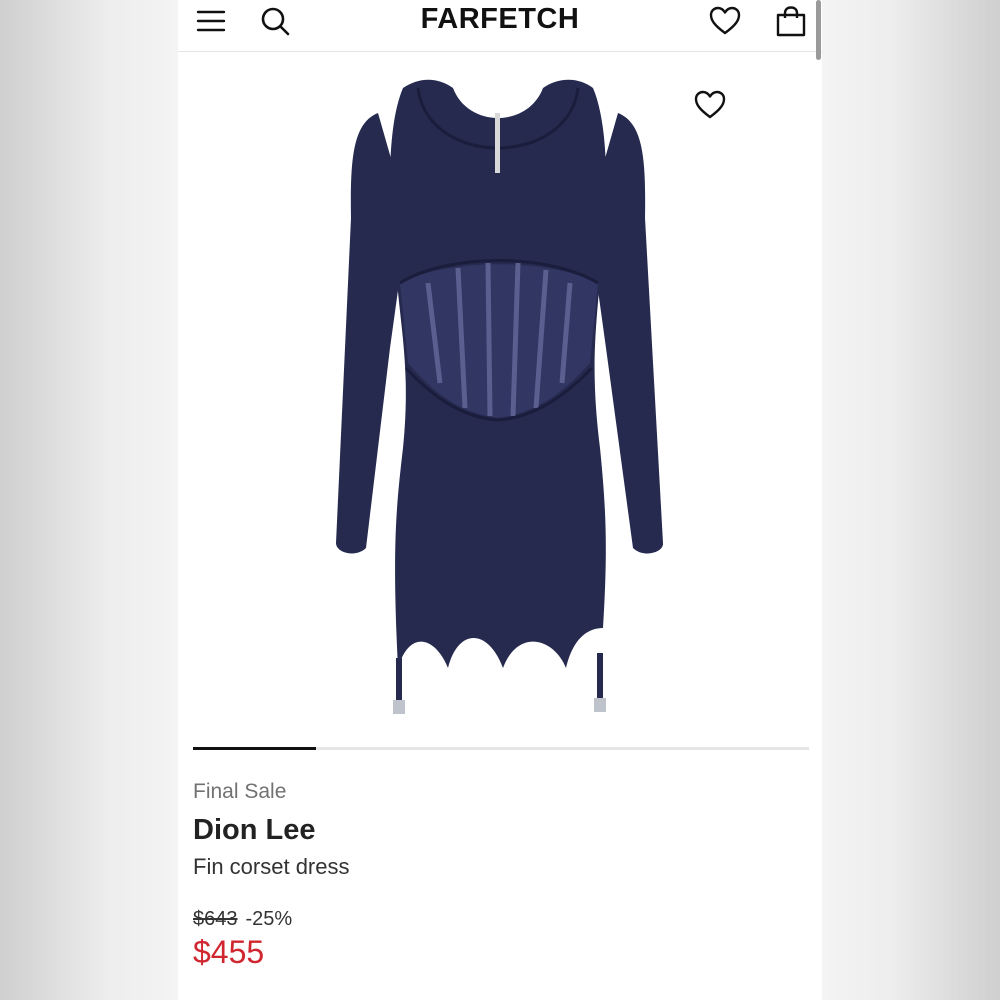 Image resolution: width=1000 pixels, height=1000 pixels. What do you see at coordinates (725, 21) in the screenshot?
I see `heart-icon` at bounding box center [725, 21].